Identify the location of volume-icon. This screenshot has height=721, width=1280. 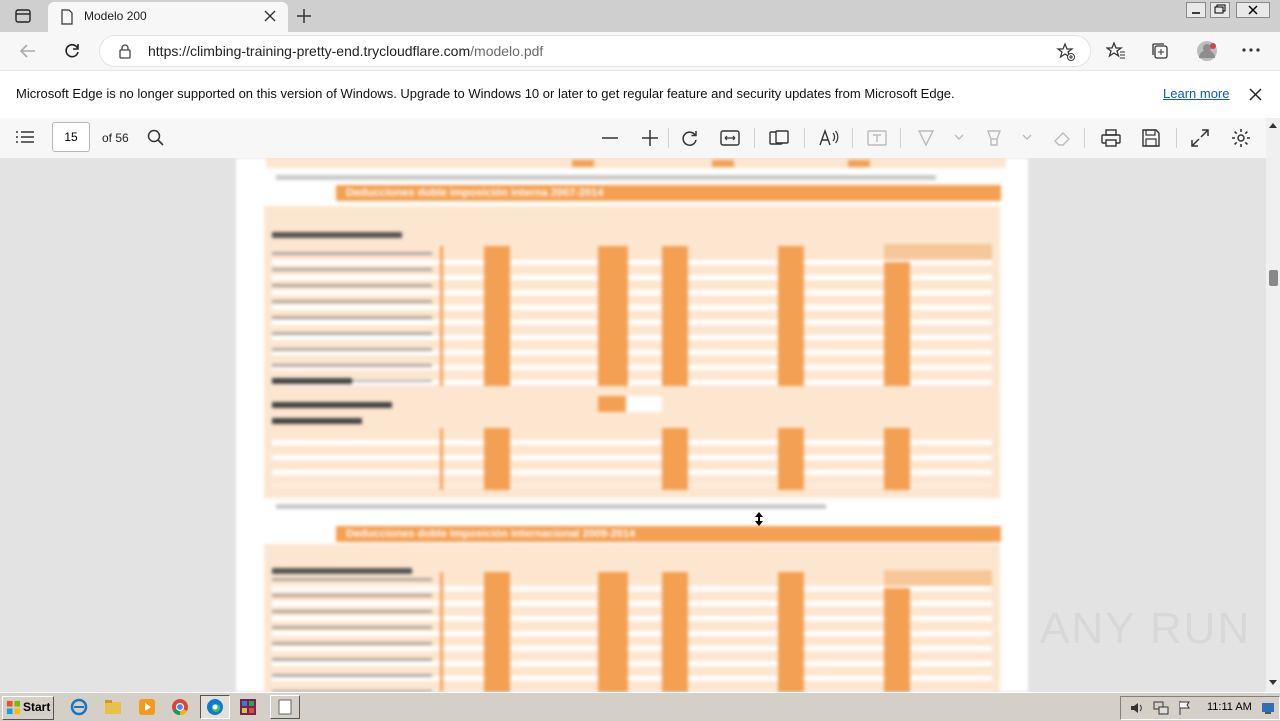
(1137, 708).